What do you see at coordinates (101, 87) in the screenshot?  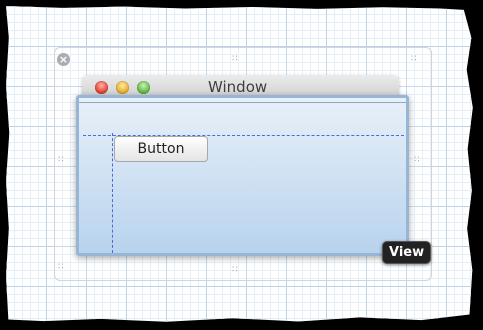 I see `window-close-icon` at bounding box center [101, 87].